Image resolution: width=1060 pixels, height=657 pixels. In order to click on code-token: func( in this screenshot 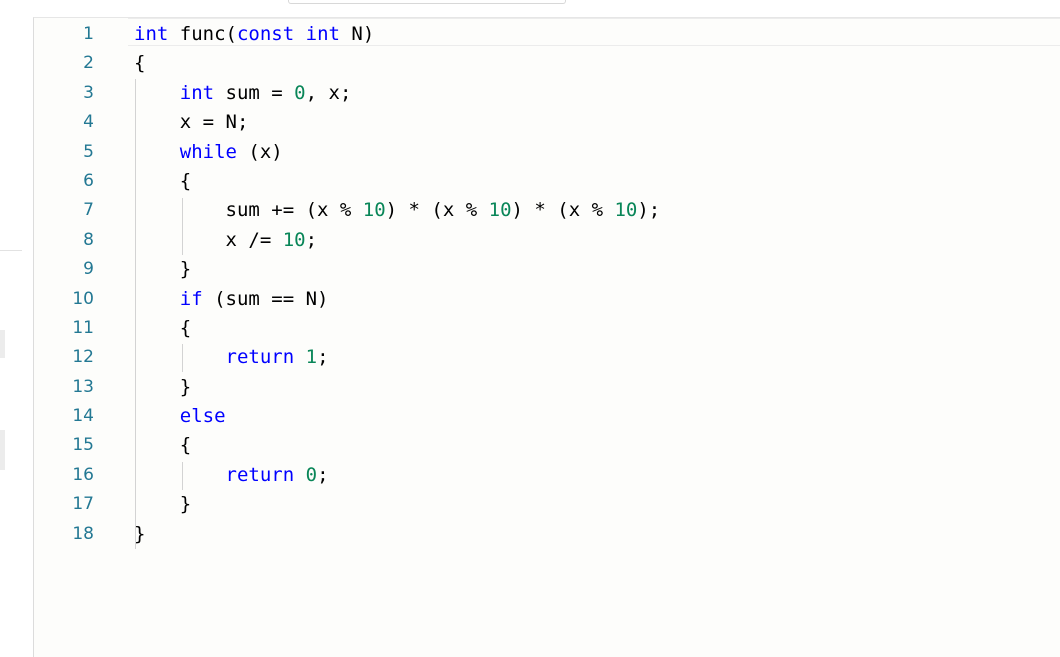, I will do `click(202, 34)`.